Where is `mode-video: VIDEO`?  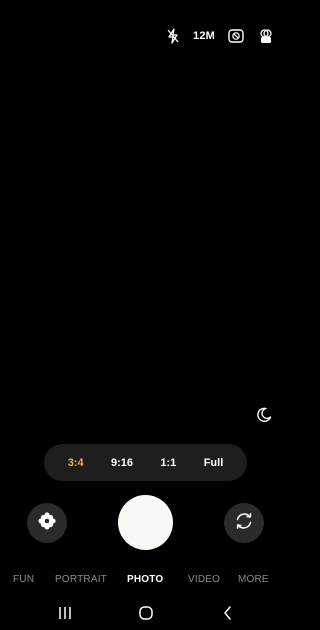
mode-video: VIDEO is located at coordinates (204, 579).